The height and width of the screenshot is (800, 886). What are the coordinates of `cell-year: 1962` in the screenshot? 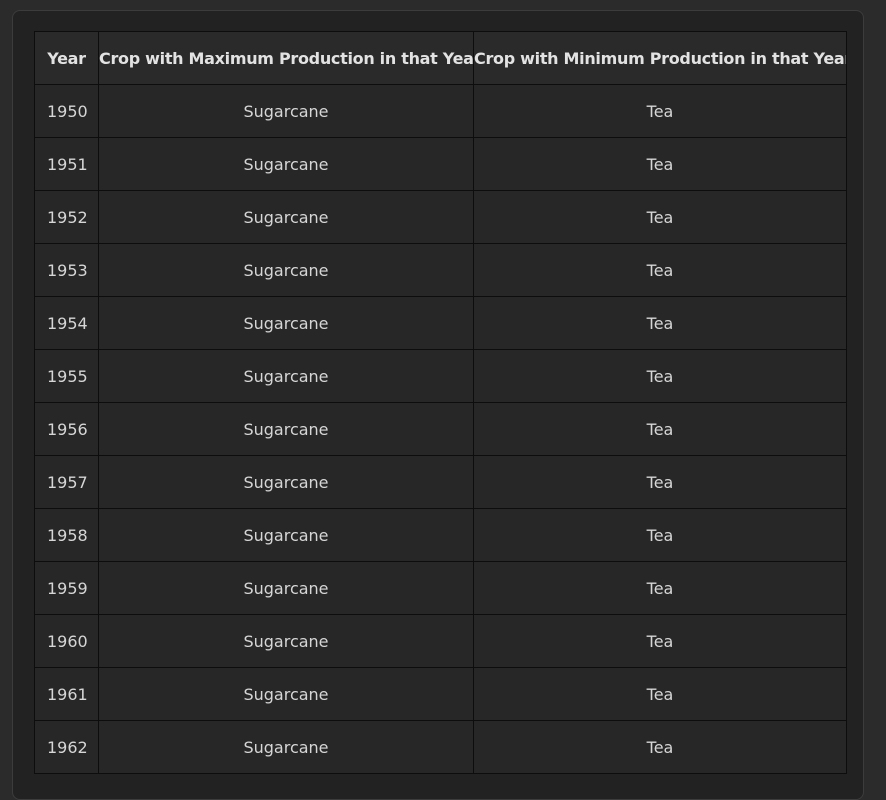 It's located at (66, 747).